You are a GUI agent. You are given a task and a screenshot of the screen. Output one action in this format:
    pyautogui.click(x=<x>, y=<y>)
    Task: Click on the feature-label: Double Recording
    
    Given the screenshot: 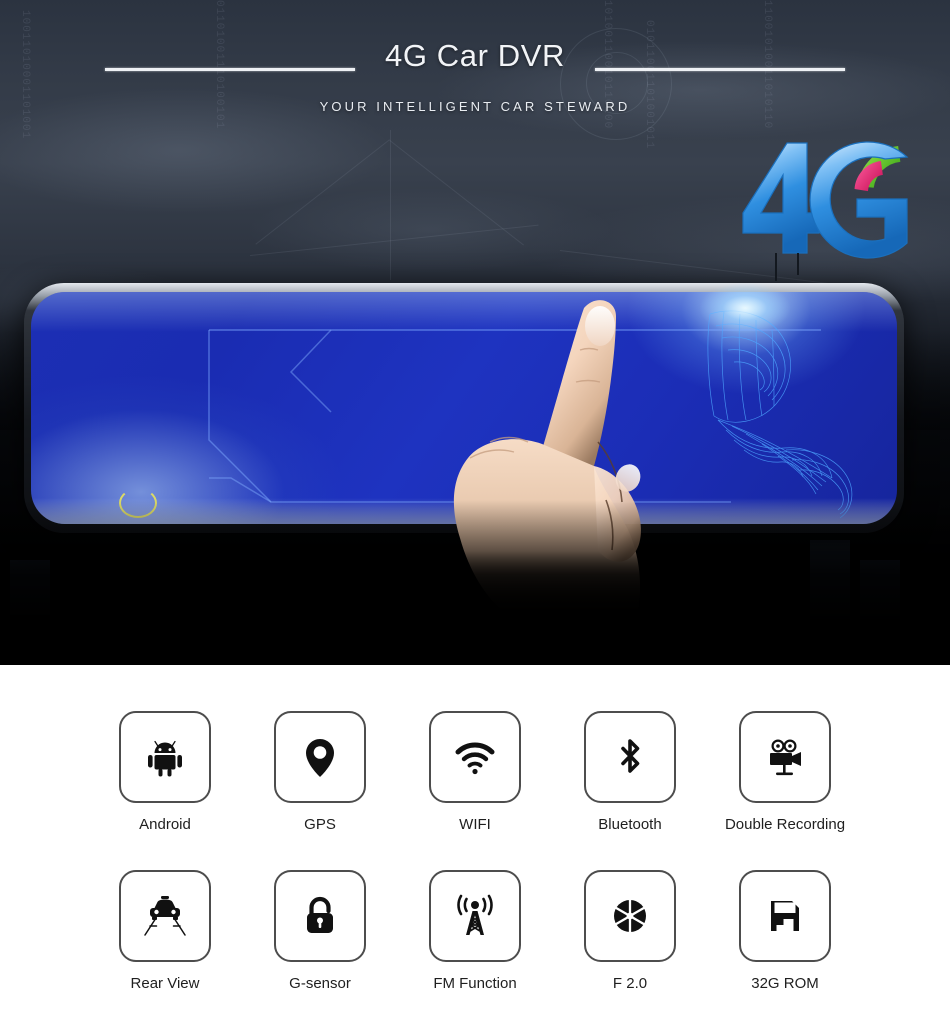 What is the action you would take?
    pyautogui.click(x=785, y=824)
    